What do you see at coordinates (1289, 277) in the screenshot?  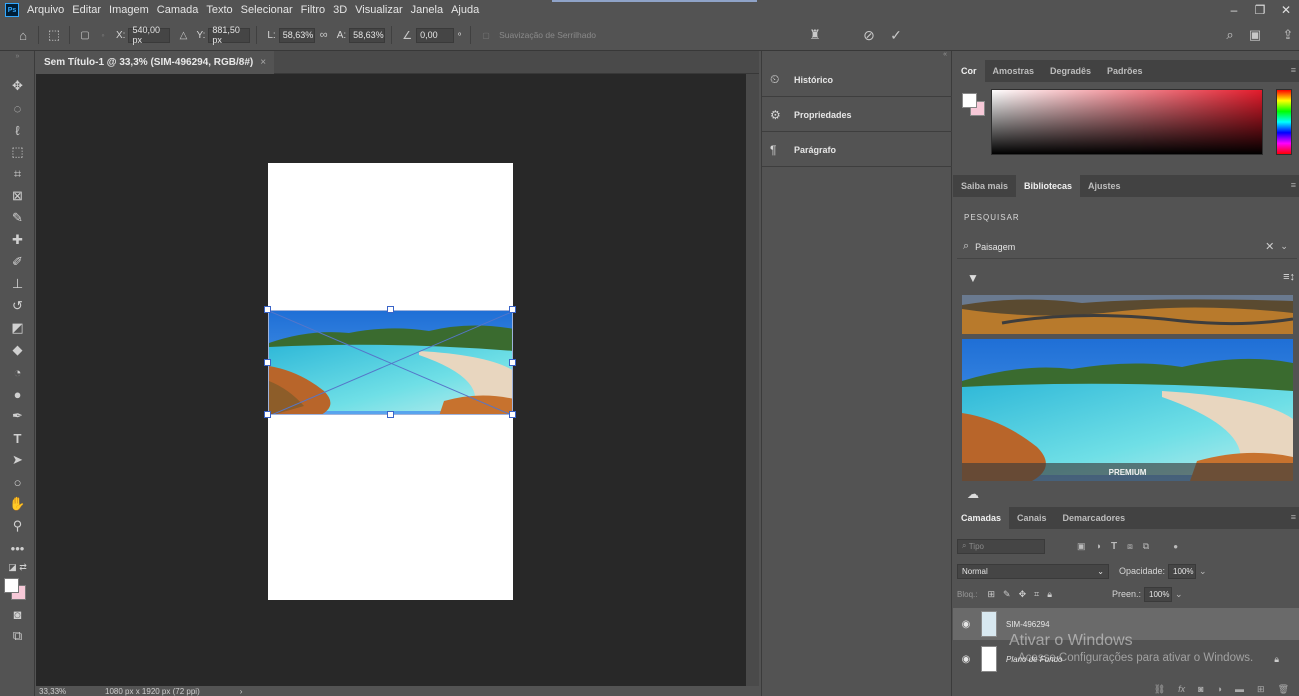 I see `sort-icon: ≡↕` at bounding box center [1289, 277].